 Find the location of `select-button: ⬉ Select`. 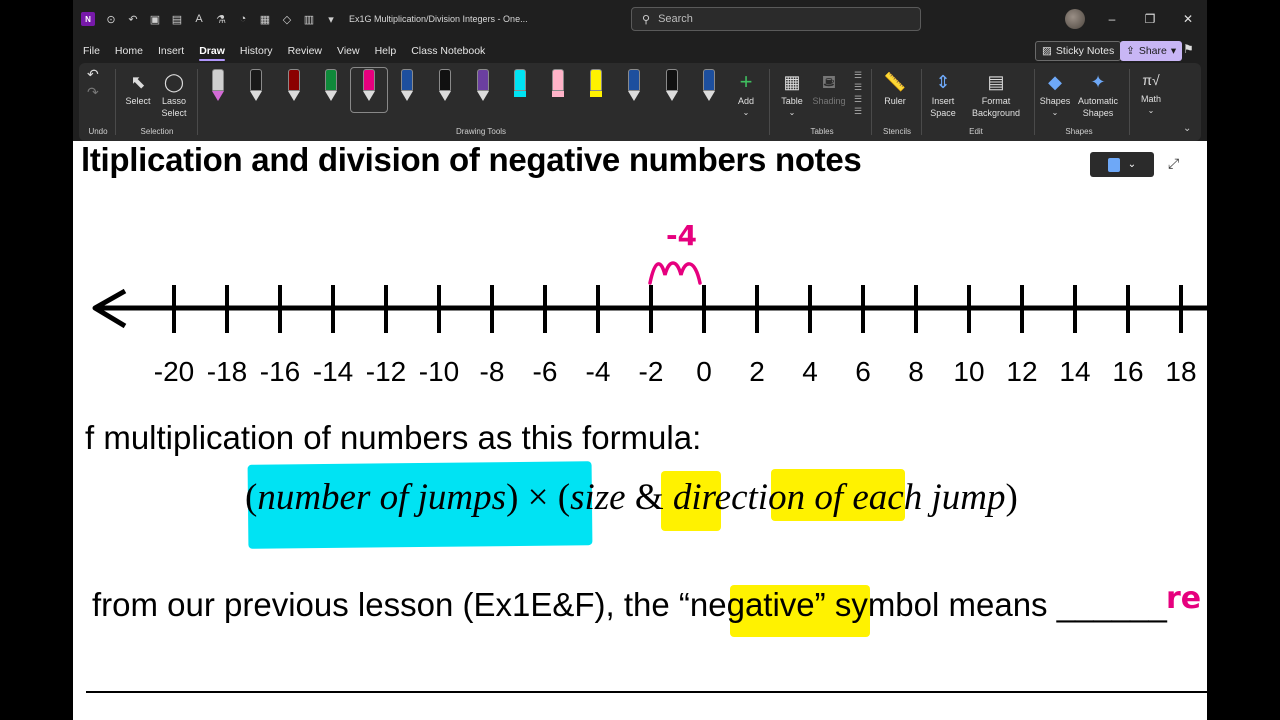

select-button: ⬉ Select is located at coordinates (138, 88).